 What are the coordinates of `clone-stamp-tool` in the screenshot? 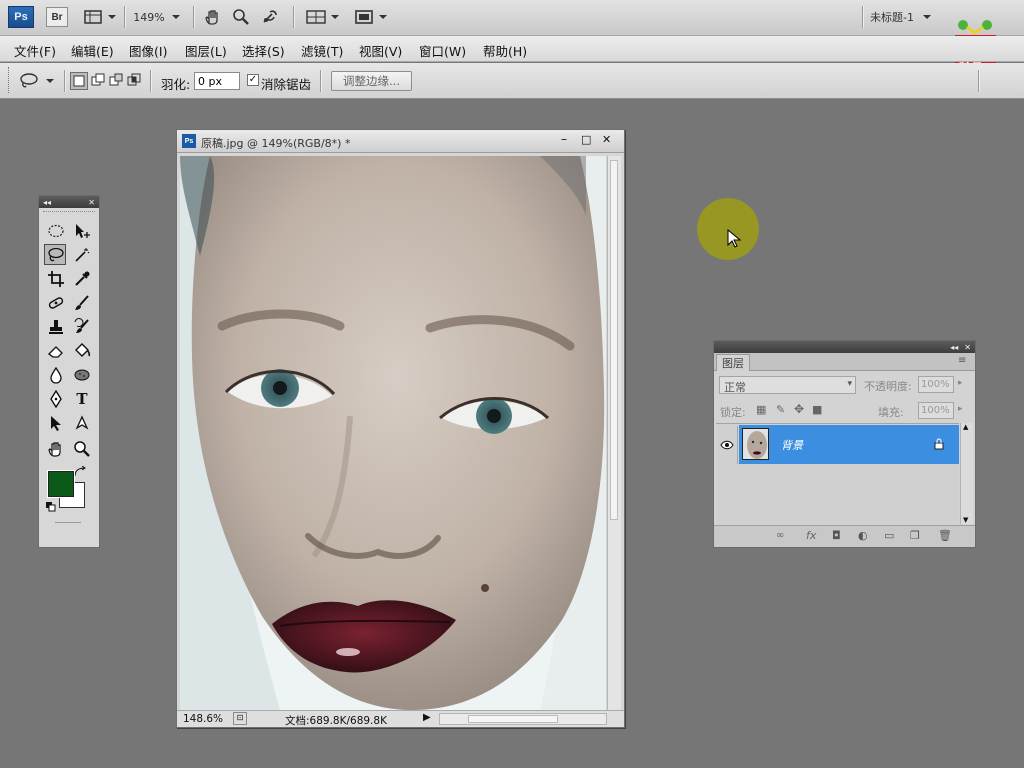 It's located at (56, 326).